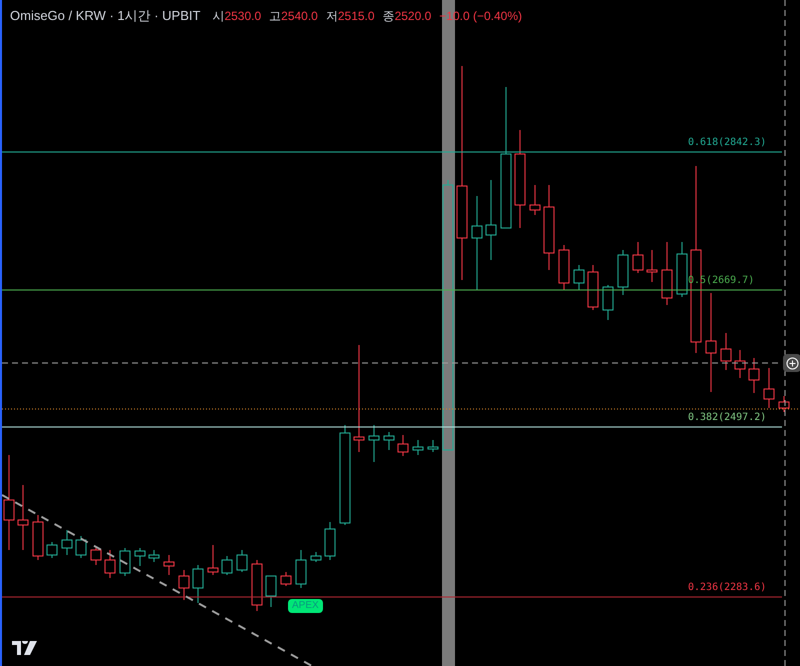 The height and width of the screenshot is (666, 800). I want to click on symbol-title: OmiseGo / KRW · 1시간 · UPBIT, so click(105, 16).